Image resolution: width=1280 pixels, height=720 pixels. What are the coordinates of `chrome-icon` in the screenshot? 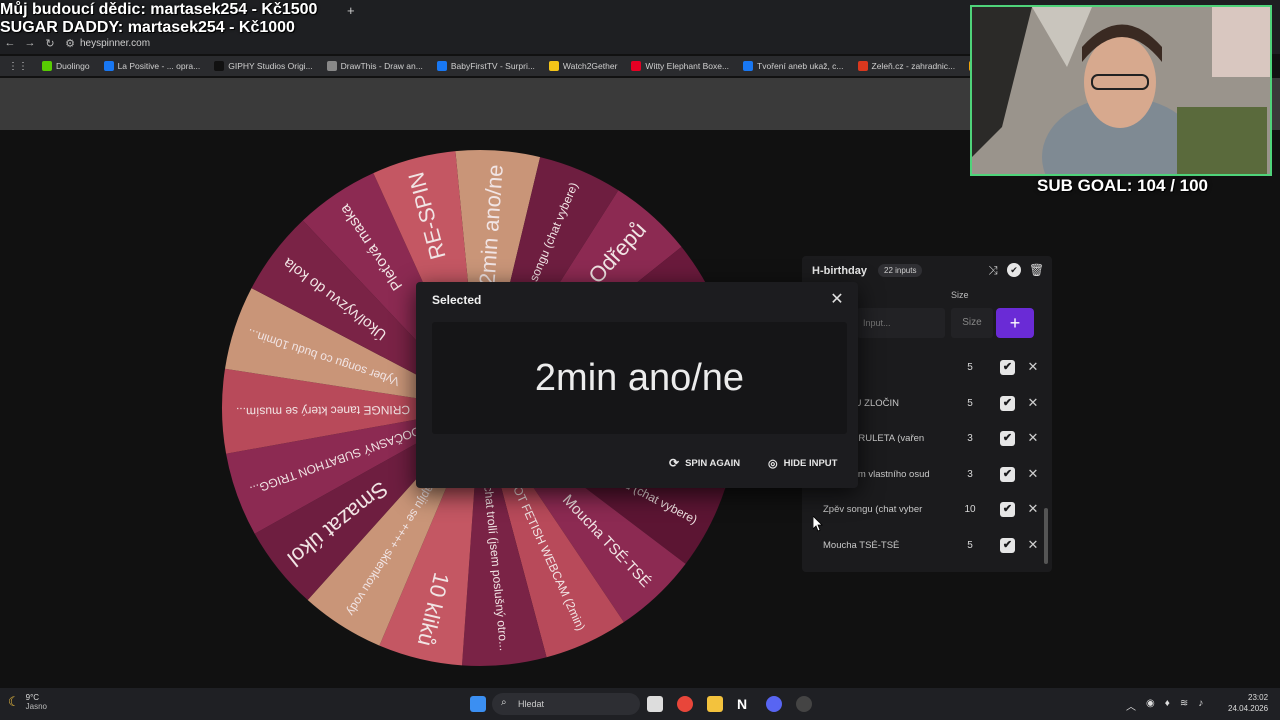 It's located at (685, 704).